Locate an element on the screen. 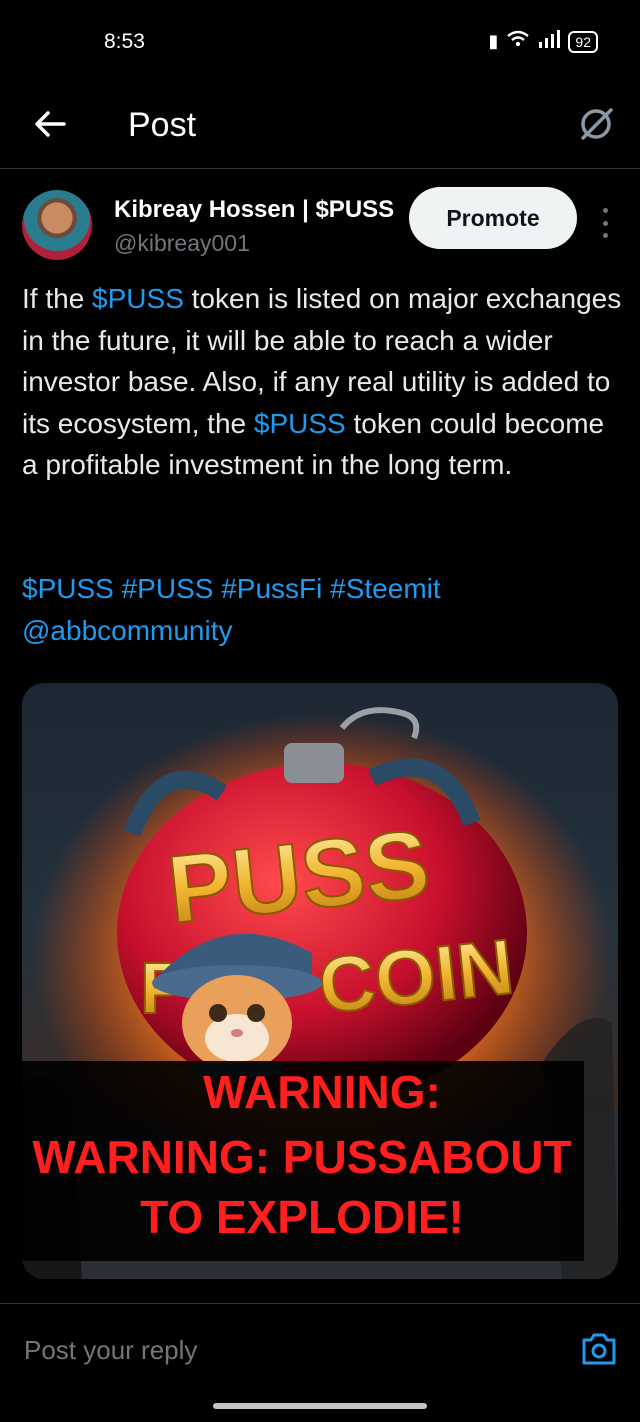 This screenshot has width=640, height=1422. svg-text: WARNING: PUSSABOUT is located at coordinates (301, 1157).